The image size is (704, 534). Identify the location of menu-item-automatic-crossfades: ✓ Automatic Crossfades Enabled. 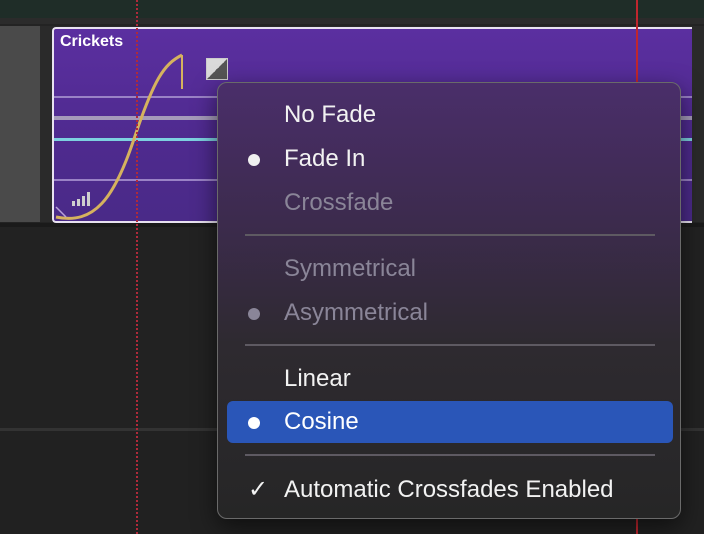
(450, 490).